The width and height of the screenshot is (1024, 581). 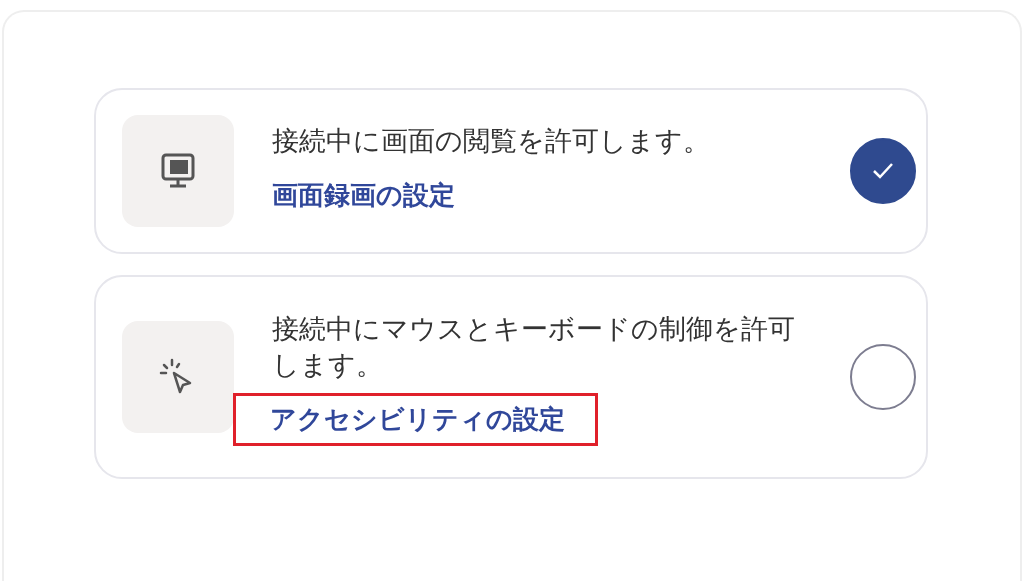 I want to click on settings-link: 画面録画の設定, so click(x=363, y=196).